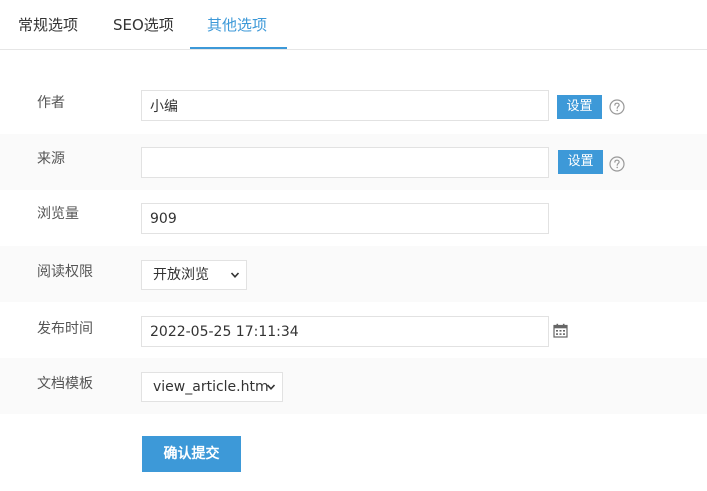 This screenshot has width=707, height=491. Describe the element at coordinates (65, 329) in the screenshot. I see `publish-time-label: 发布时间` at that location.